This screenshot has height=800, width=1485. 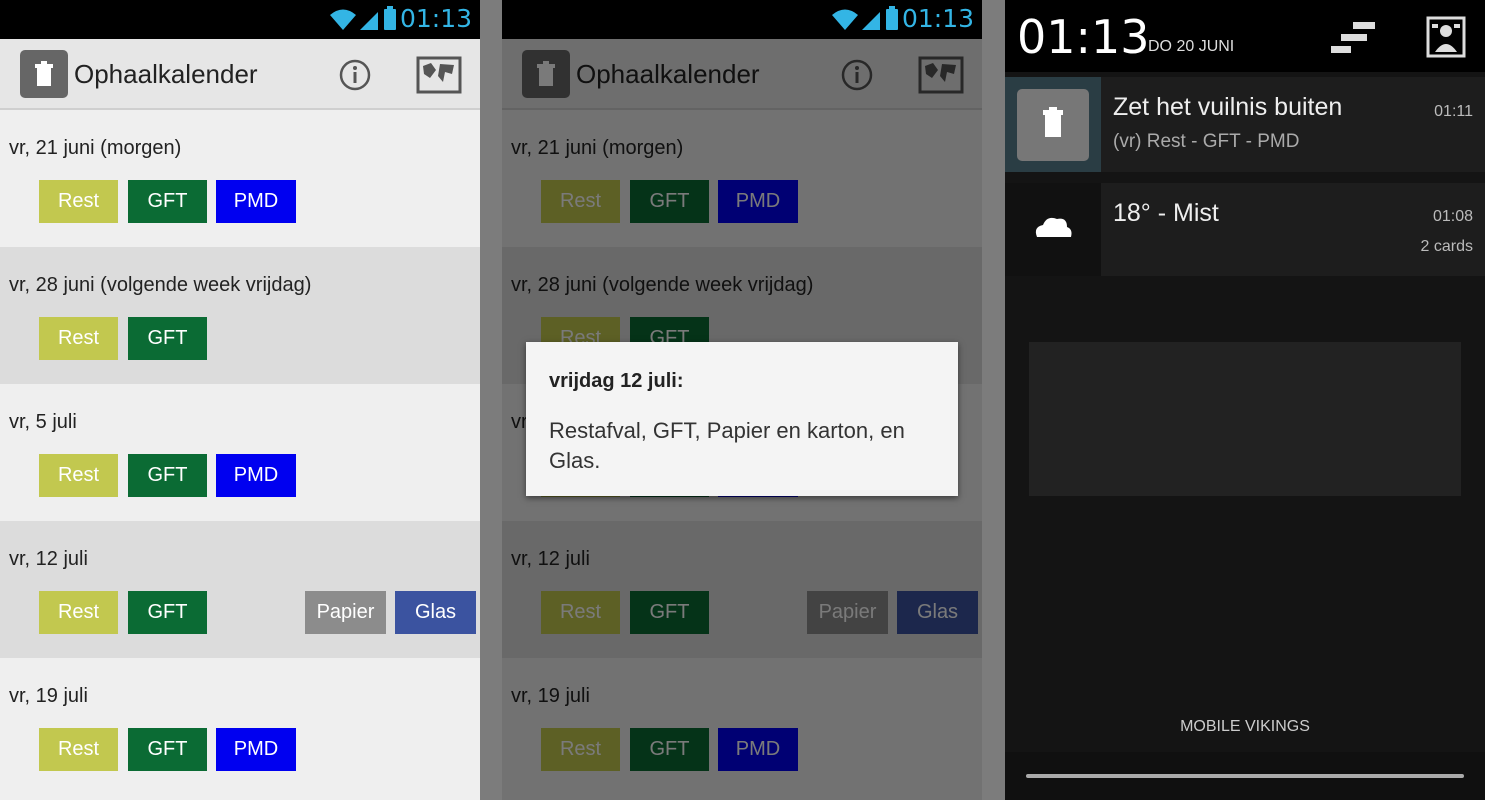 What do you see at coordinates (345, 612) in the screenshot?
I see `waste-chip-pap: Papier` at bounding box center [345, 612].